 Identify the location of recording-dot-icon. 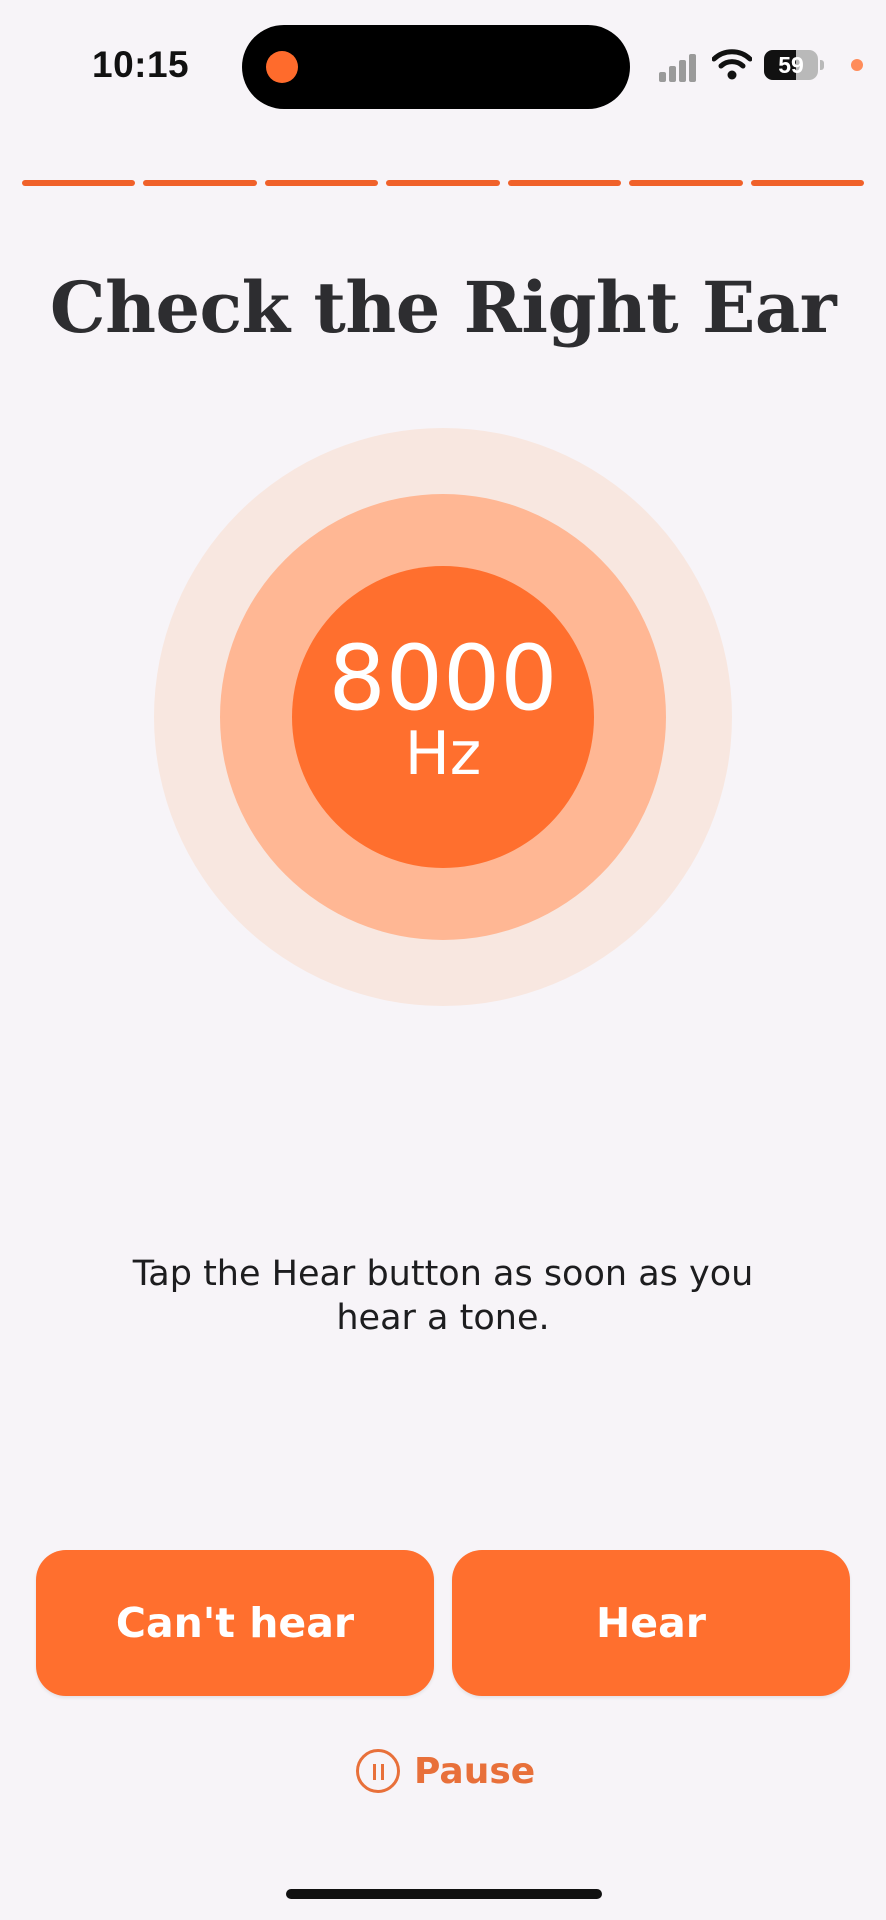
(282, 67).